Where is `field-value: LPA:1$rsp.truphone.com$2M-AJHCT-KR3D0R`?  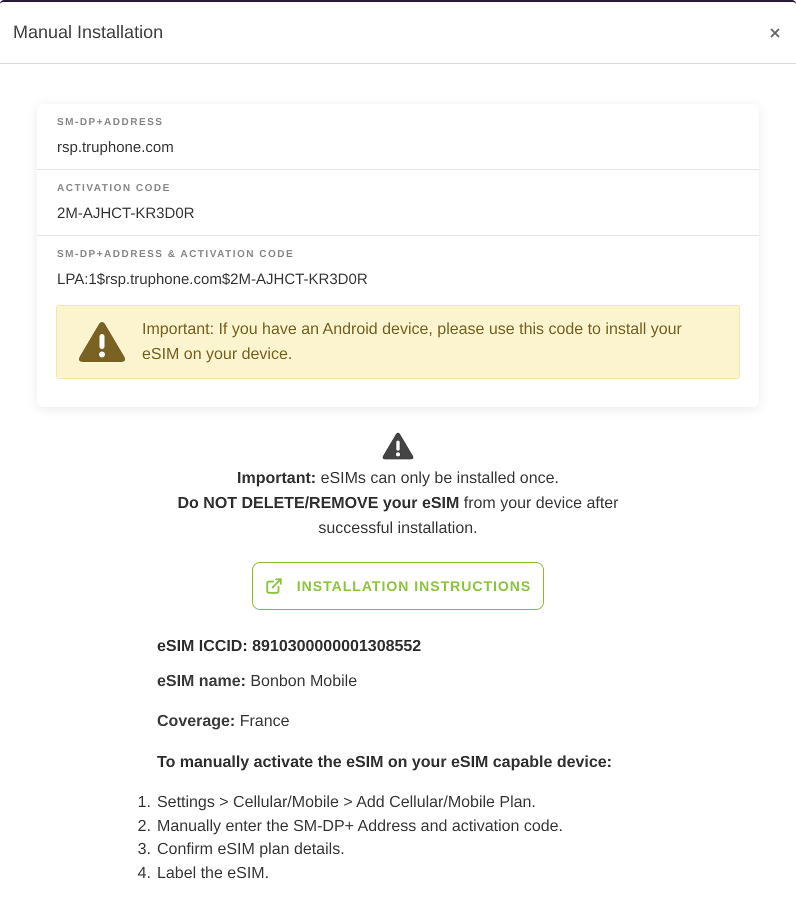 field-value: LPA:1$rsp.truphone.com$2M-AJHCT-KR3D0R is located at coordinates (213, 280).